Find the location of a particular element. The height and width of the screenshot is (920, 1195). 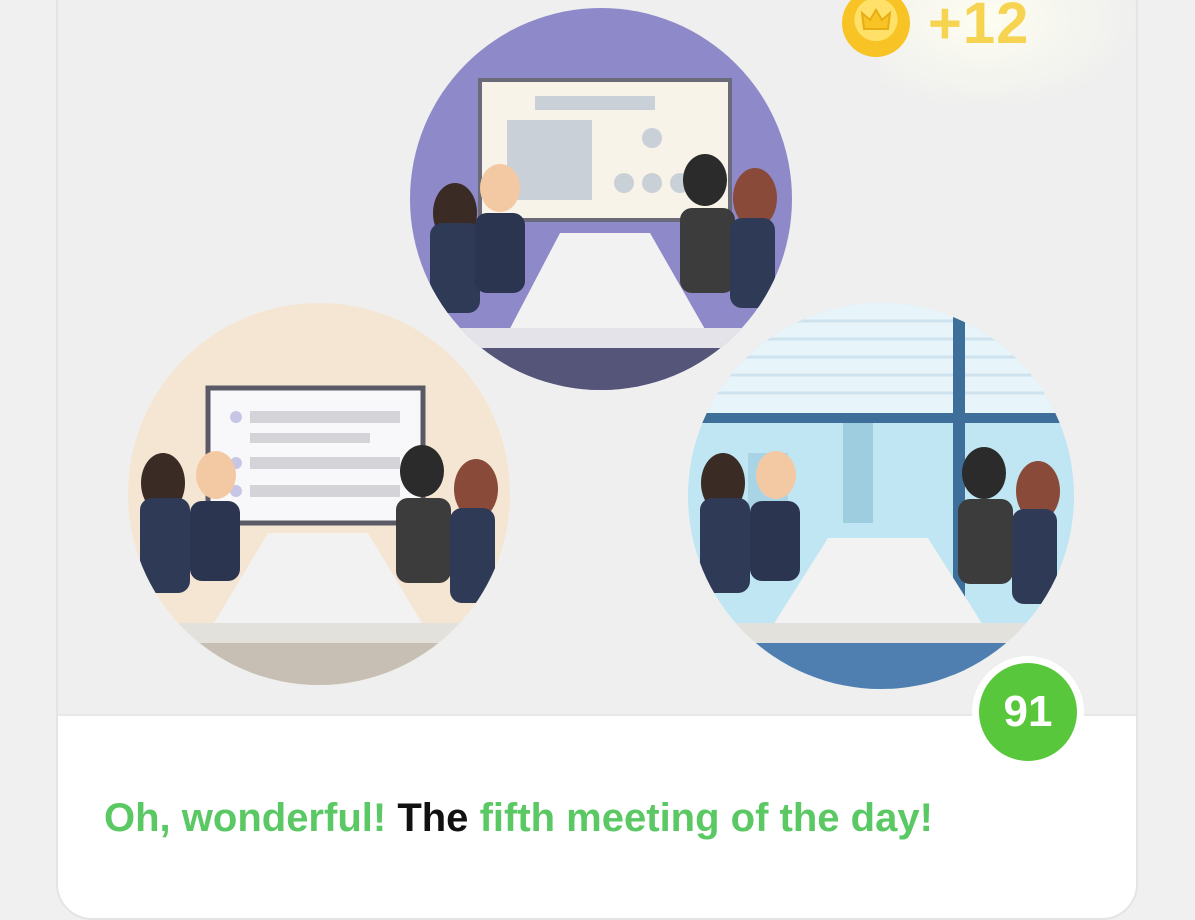

score-badge: 91 is located at coordinates (1028, 712).